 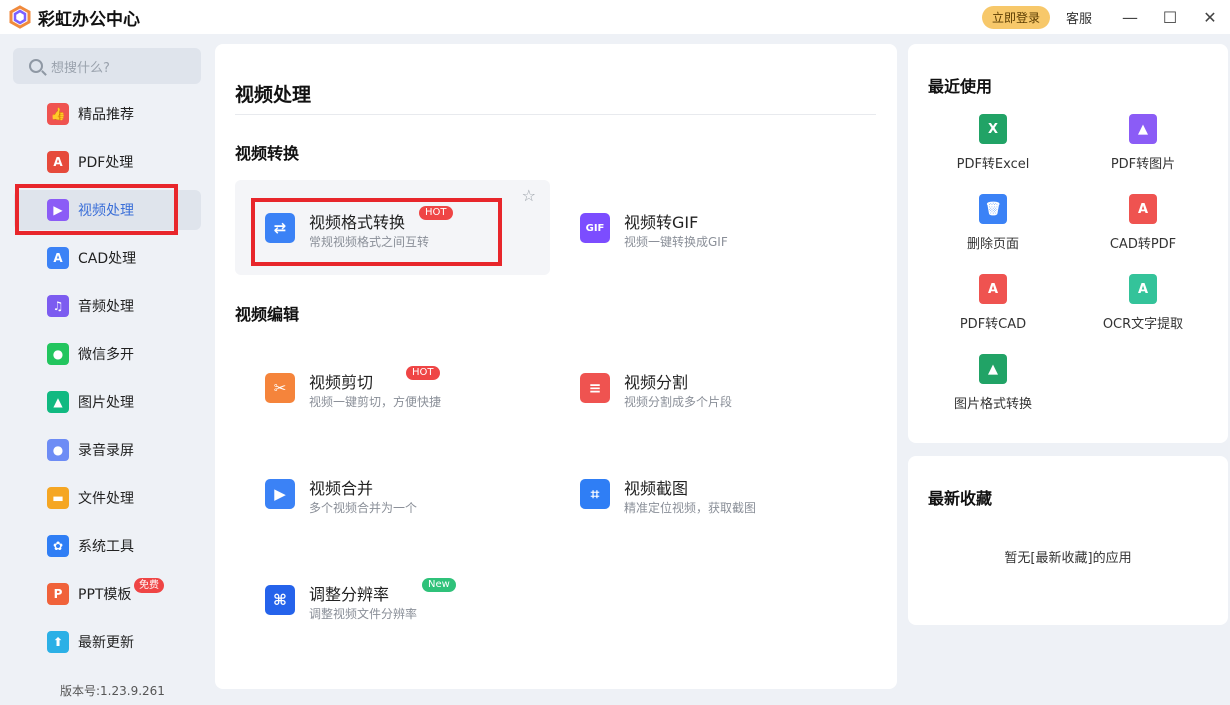 What do you see at coordinates (392, 599) in the screenshot?
I see `tool-card: ⌘ 调整分辨率调整视频文件分辨率 New` at bounding box center [392, 599].